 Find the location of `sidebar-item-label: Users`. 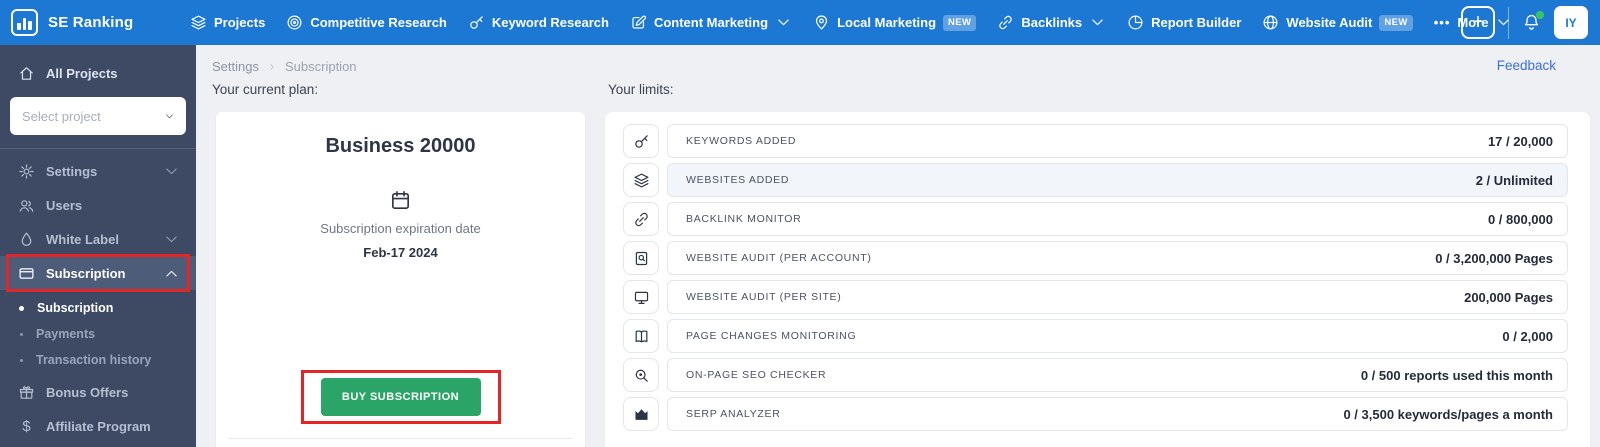

sidebar-item-label: Users is located at coordinates (64, 205).